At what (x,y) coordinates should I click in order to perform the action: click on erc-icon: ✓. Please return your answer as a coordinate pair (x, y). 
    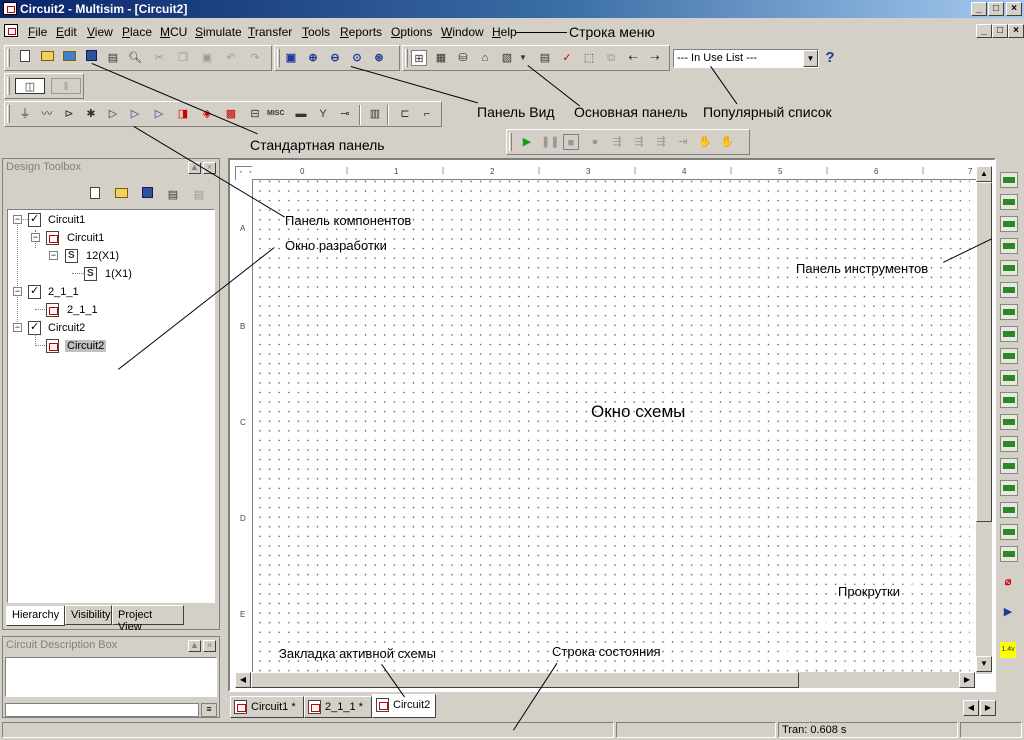
    Looking at the image, I should click on (567, 58).